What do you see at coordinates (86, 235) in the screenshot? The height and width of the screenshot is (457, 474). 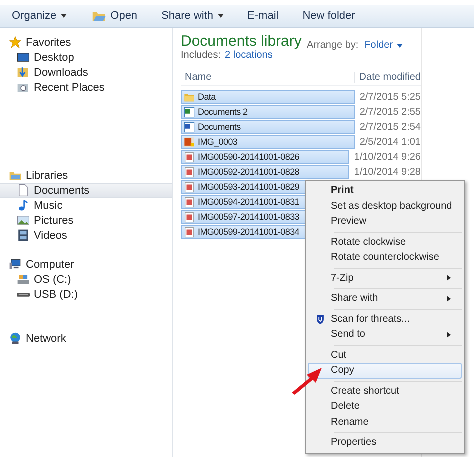 I see `nav-item: Videos` at bounding box center [86, 235].